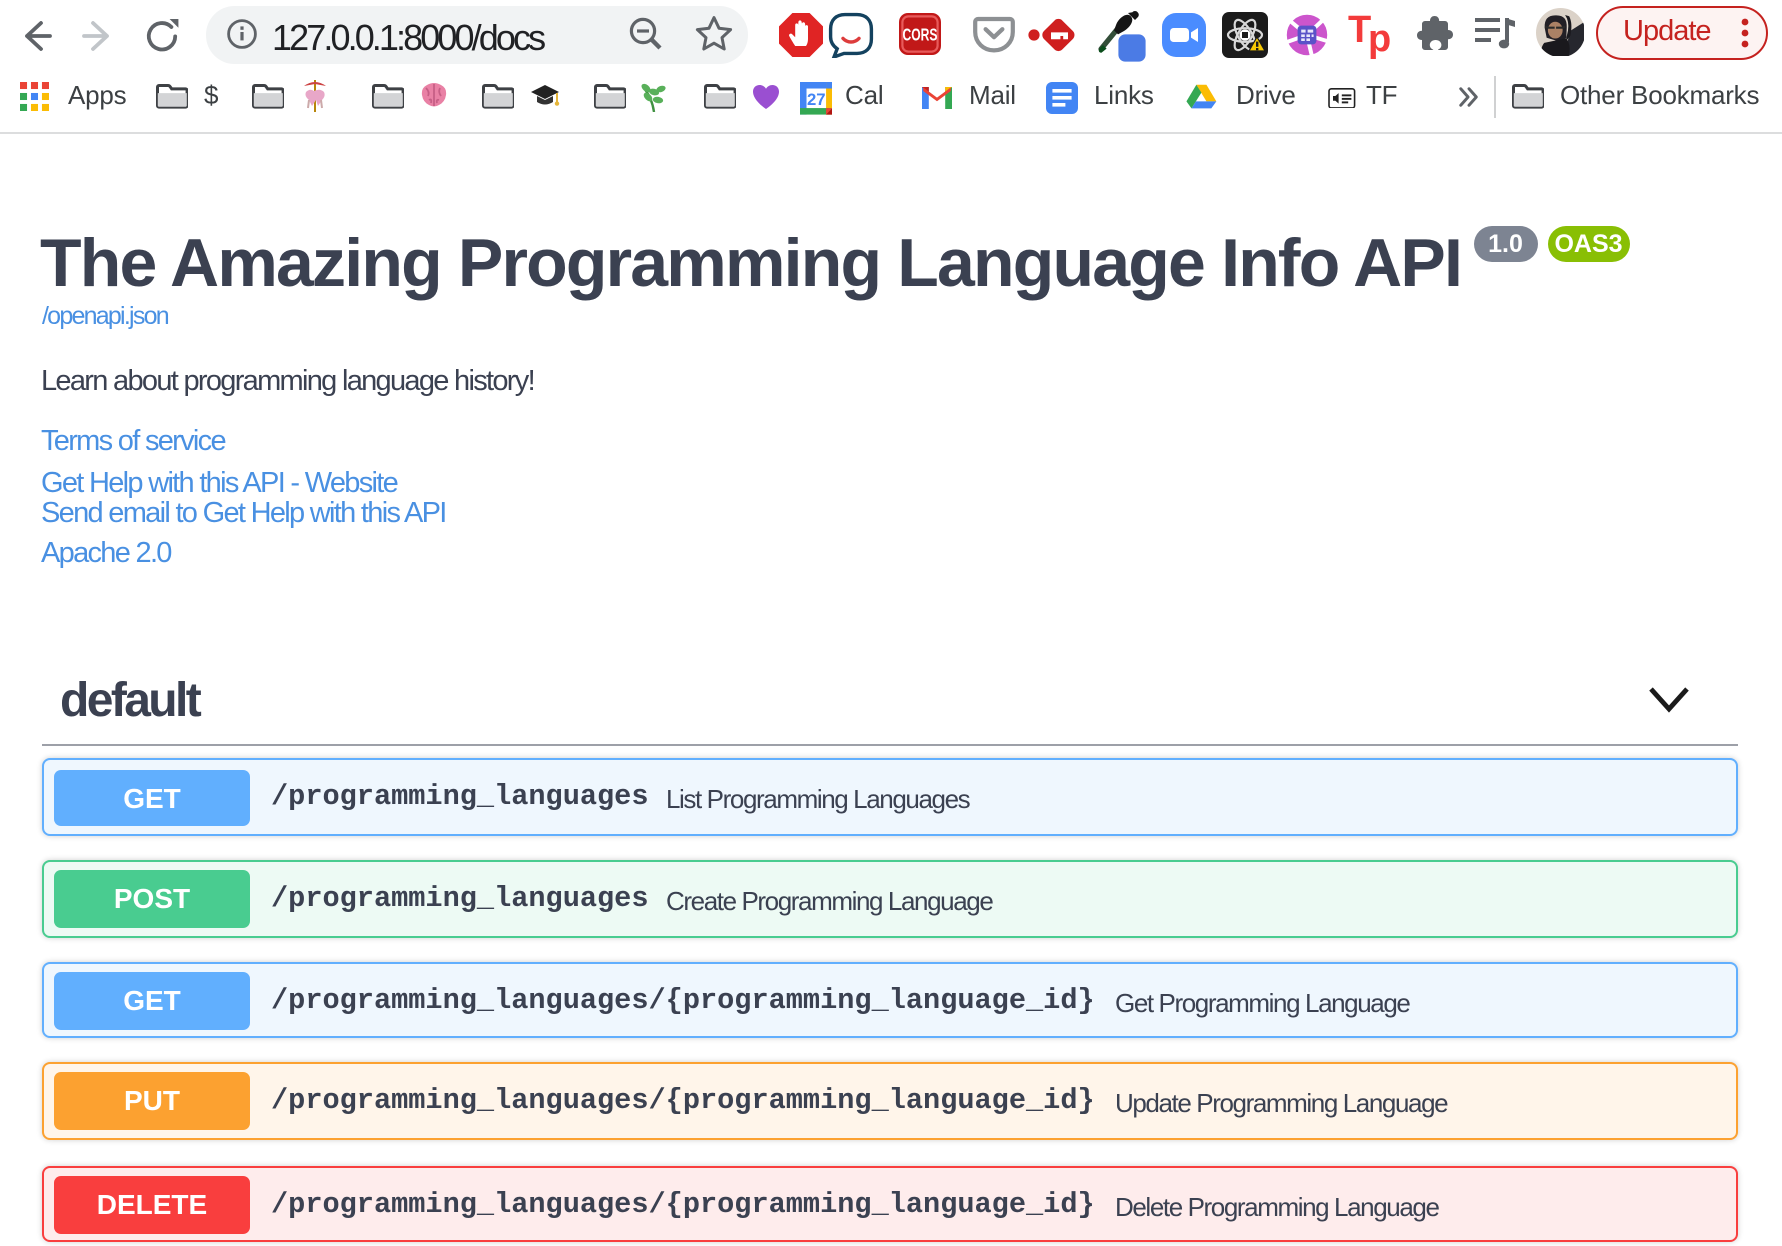  I want to click on svg-text: p, so click(1378, 39).